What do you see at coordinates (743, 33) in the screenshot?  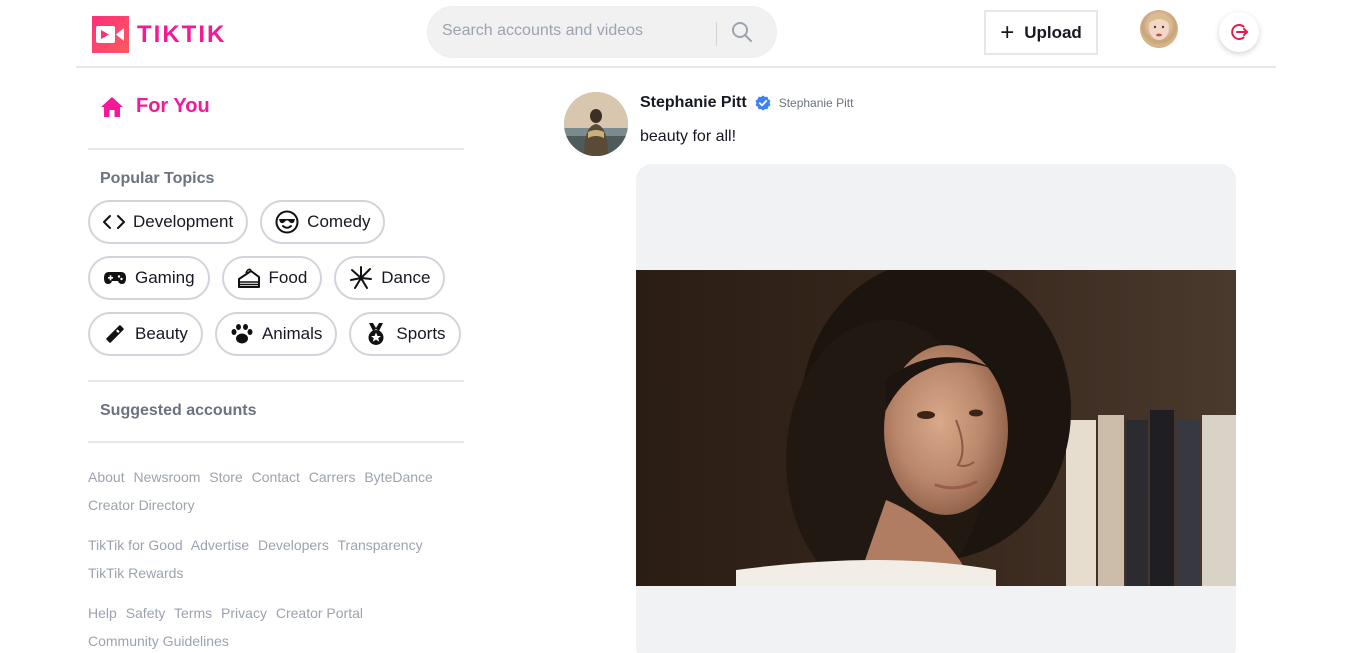 I see `search-icon` at bounding box center [743, 33].